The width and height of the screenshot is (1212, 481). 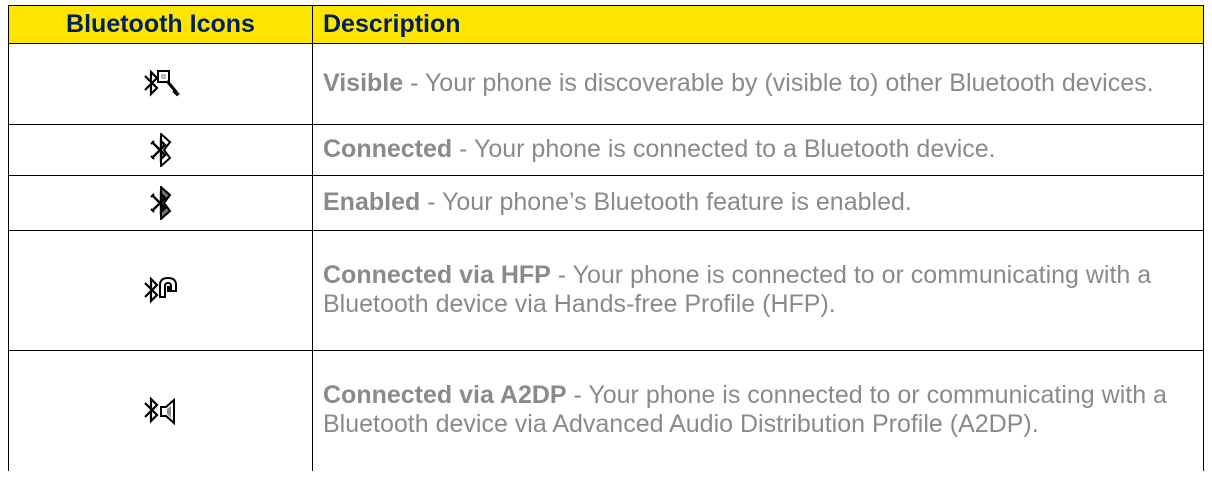 I want to click on bluetooth-visible-icon, so click(x=161, y=83).